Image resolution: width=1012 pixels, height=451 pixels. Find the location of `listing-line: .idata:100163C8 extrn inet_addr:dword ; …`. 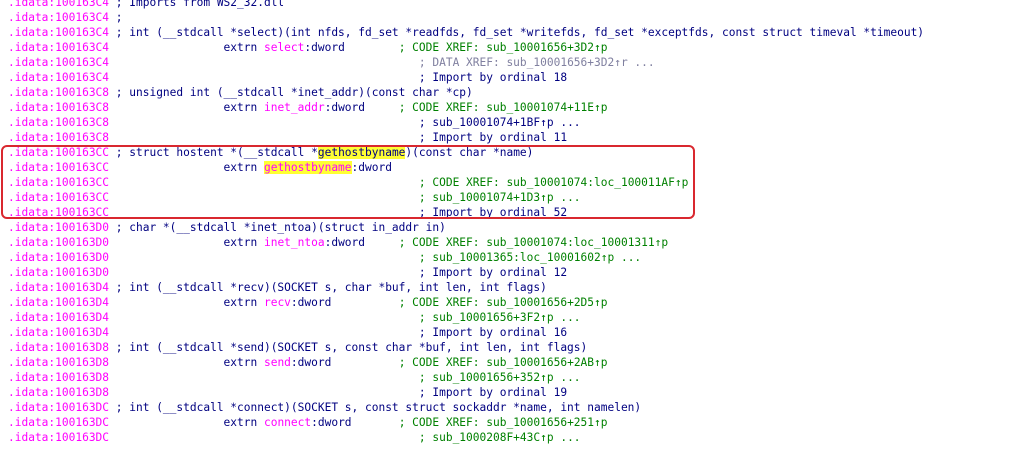

listing-line: .idata:100163C8 extrn inet_addr:dword ; … is located at coordinates (508, 107).